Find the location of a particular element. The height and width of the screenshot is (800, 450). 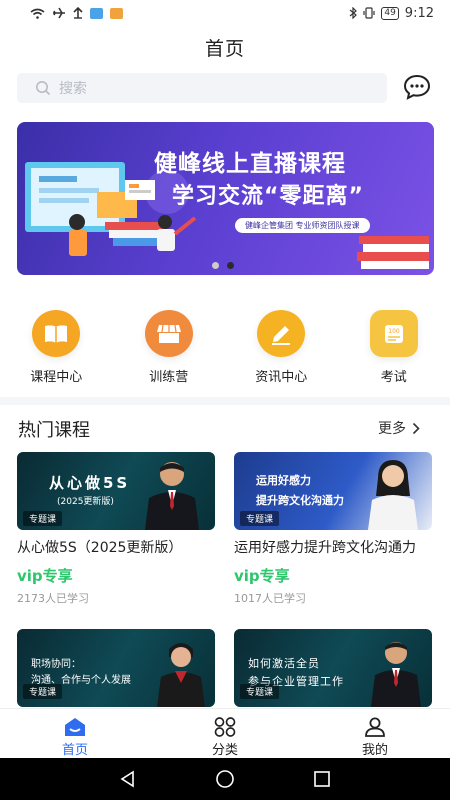

edit-icon is located at coordinates (281, 335).